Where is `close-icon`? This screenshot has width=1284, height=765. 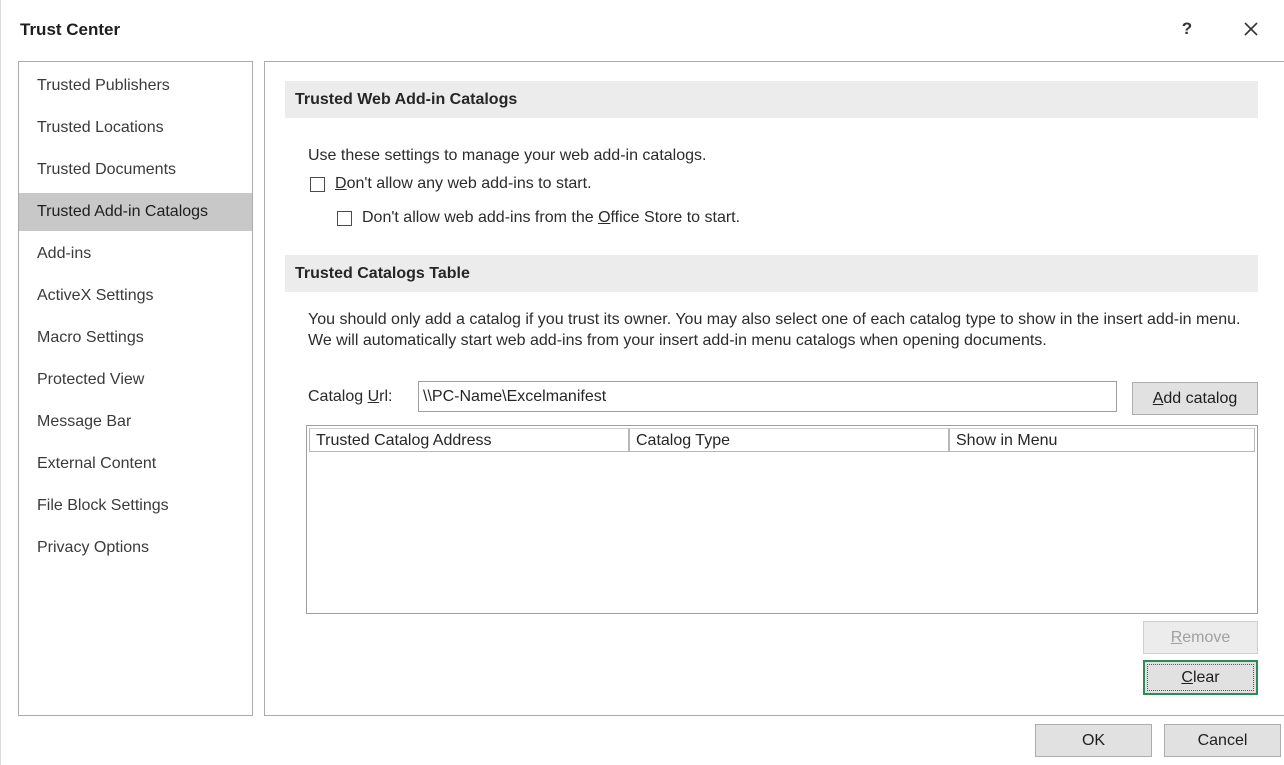
close-icon is located at coordinates (1251, 29).